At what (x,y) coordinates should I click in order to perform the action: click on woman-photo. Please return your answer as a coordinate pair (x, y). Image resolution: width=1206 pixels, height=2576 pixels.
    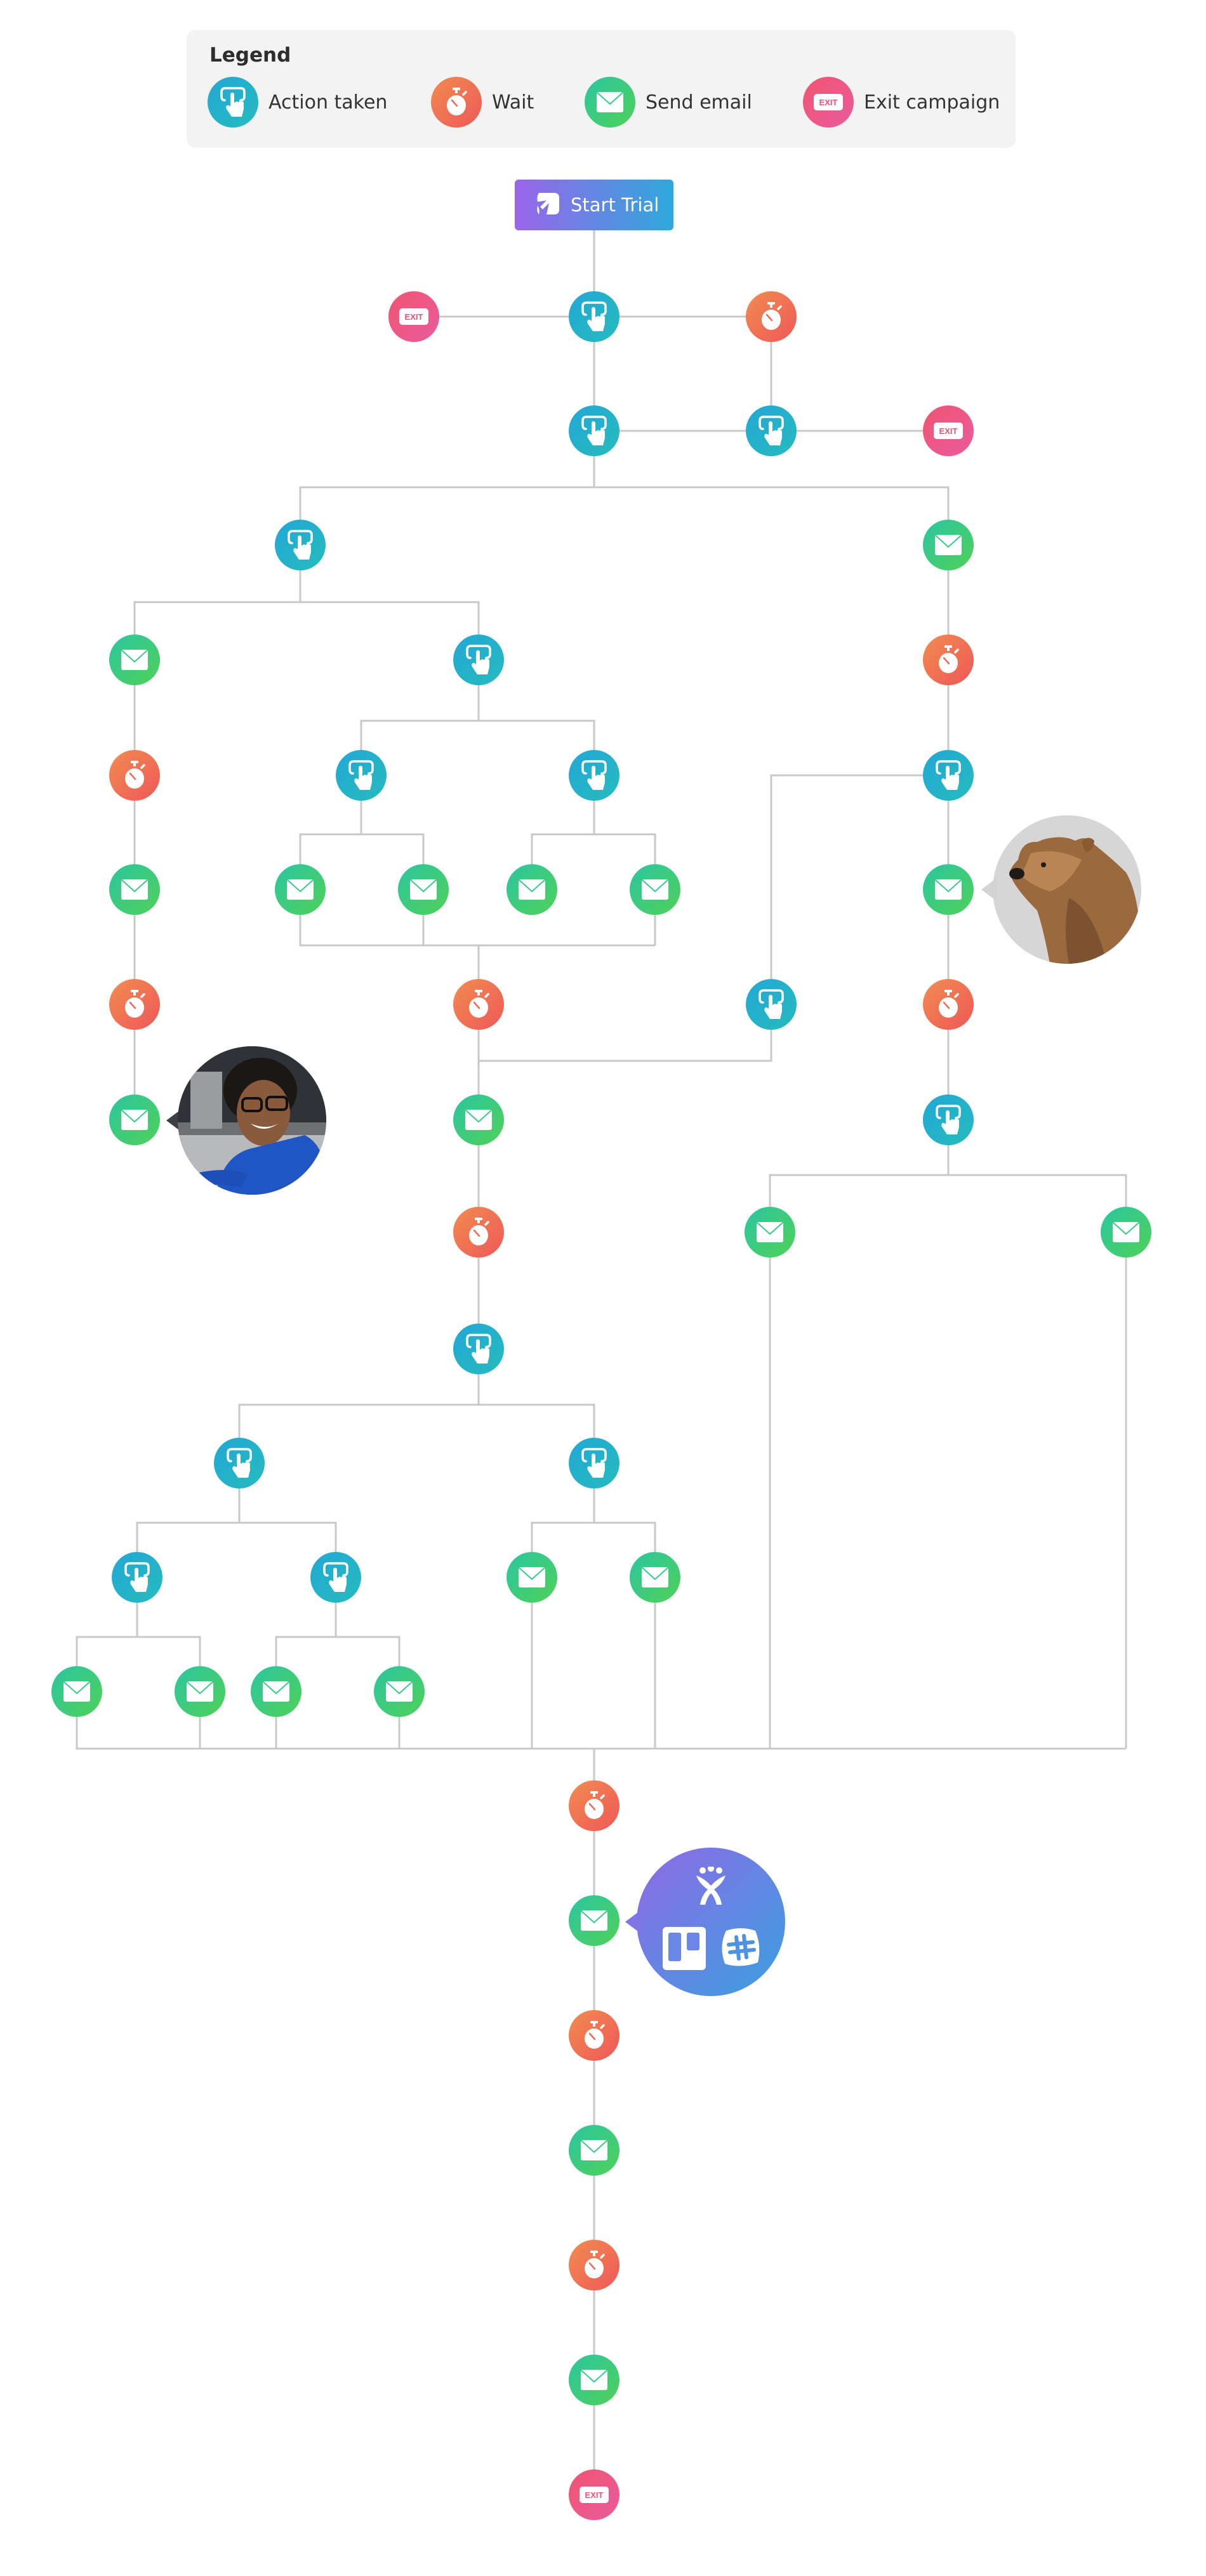
    Looking at the image, I should click on (252, 1120).